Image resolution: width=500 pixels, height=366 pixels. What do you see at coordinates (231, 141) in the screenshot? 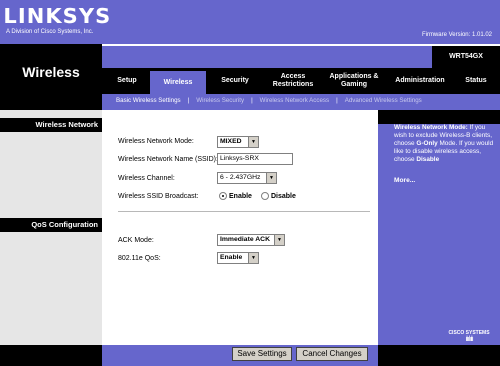
I see `wireless-mode-value: MIXED` at bounding box center [231, 141].